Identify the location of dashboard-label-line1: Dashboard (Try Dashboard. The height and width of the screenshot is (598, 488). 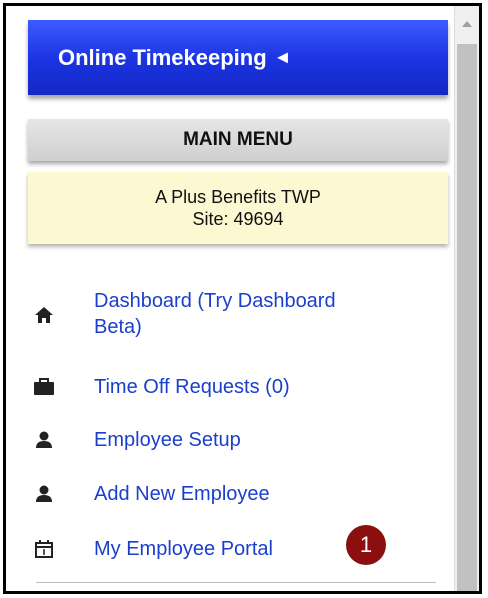
(215, 301).